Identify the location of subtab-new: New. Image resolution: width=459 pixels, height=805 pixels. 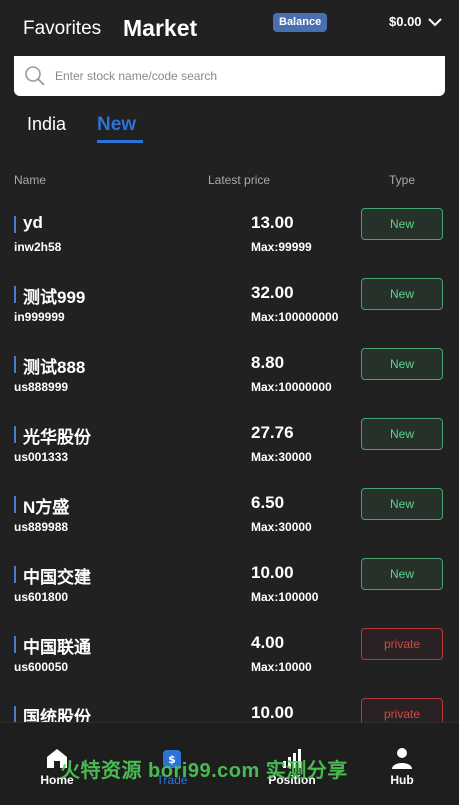
(116, 125).